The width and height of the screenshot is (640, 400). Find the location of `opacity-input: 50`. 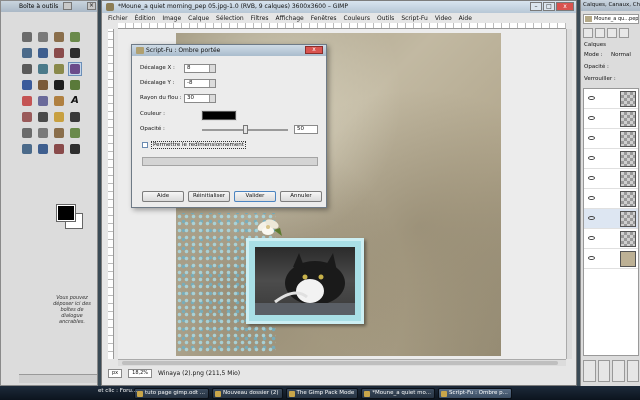

opacity-input: 50 is located at coordinates (306, 129).